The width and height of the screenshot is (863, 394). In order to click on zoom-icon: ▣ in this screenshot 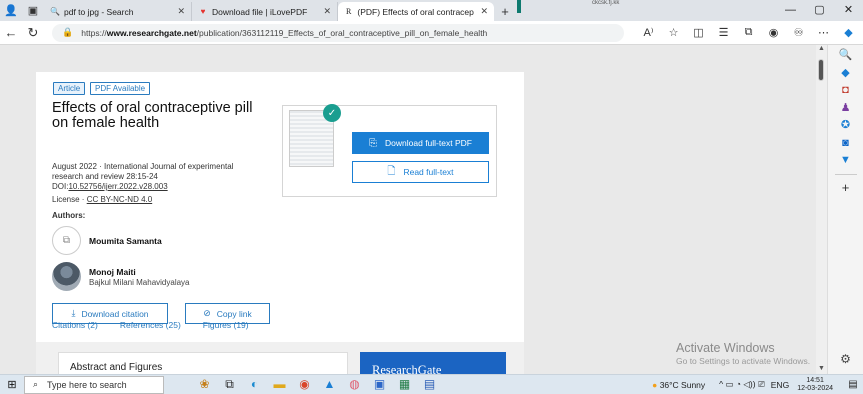, I will do `click(379, 384)`.